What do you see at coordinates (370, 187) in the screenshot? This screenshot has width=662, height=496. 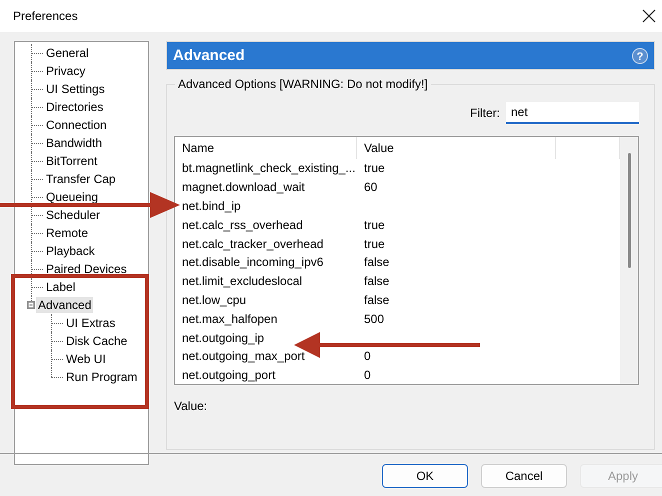 I see `option-value: 60` at bounding box center [370, 187].